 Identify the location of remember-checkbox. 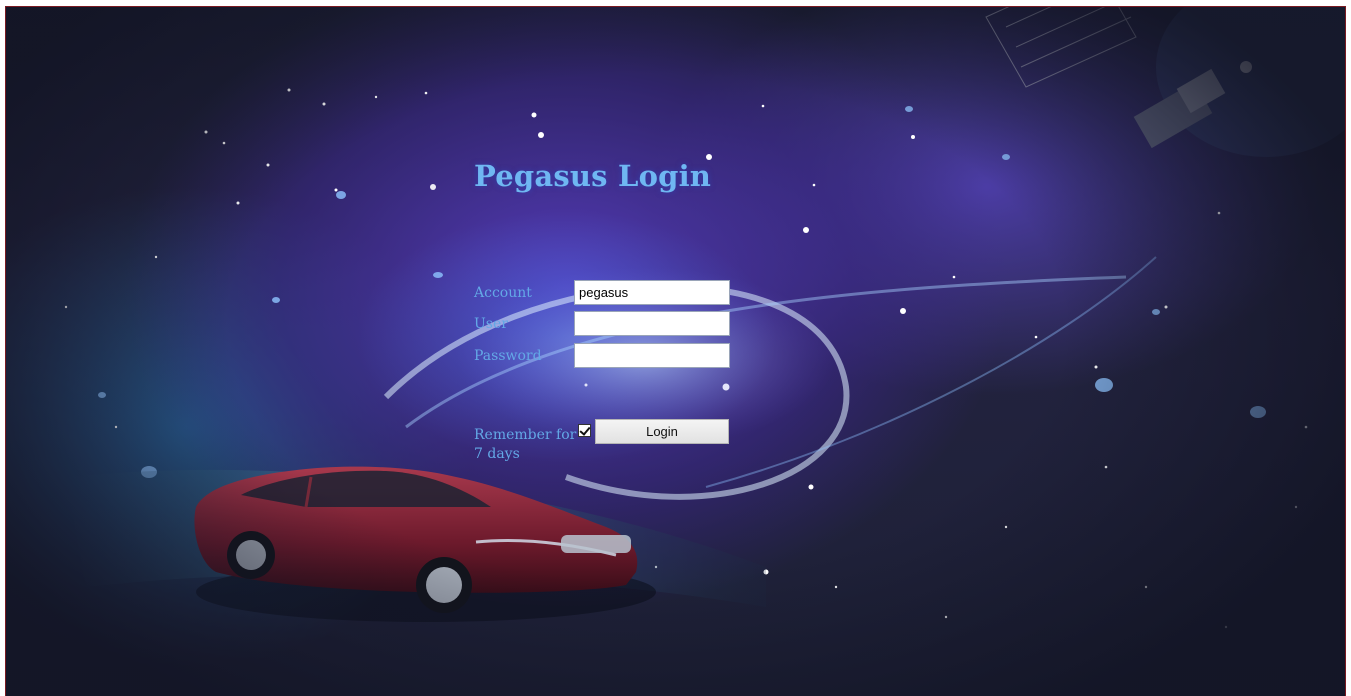
(584, 430).